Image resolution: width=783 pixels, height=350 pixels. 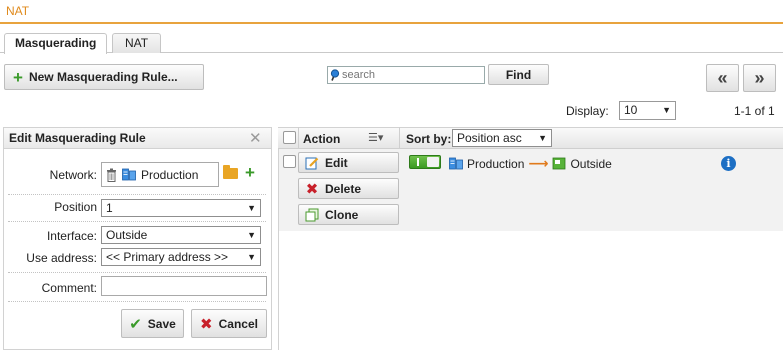 What do you see at coordinates (109, 208) in the screenshot?
I see `position-value: 1` at bounding box center [109, 208].